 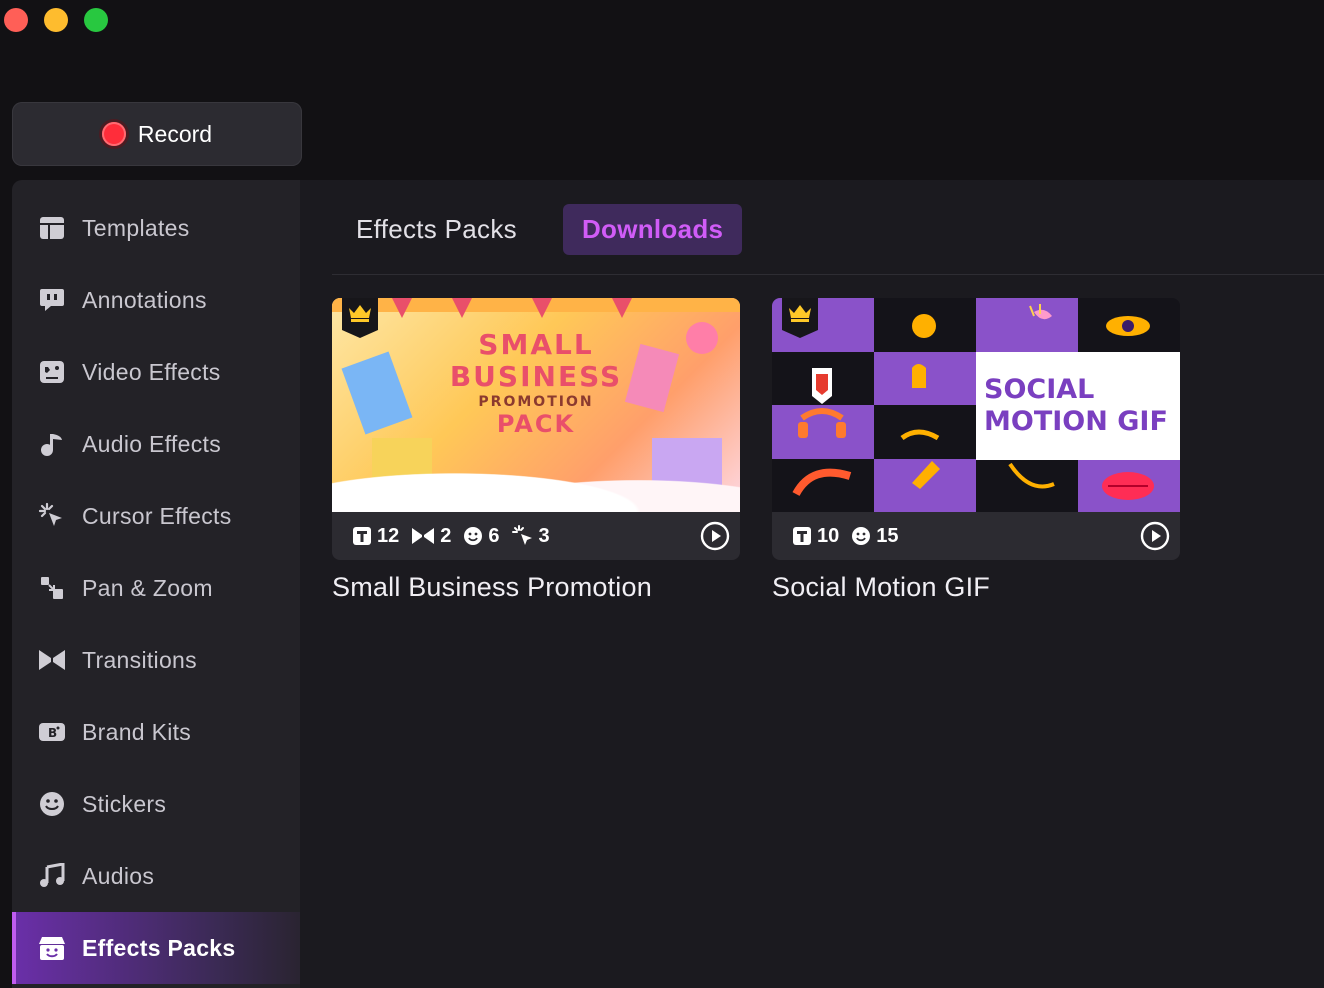 I want to click on sidebar-item-audio-effects: Audio Effects, so click(x=156, y=444).